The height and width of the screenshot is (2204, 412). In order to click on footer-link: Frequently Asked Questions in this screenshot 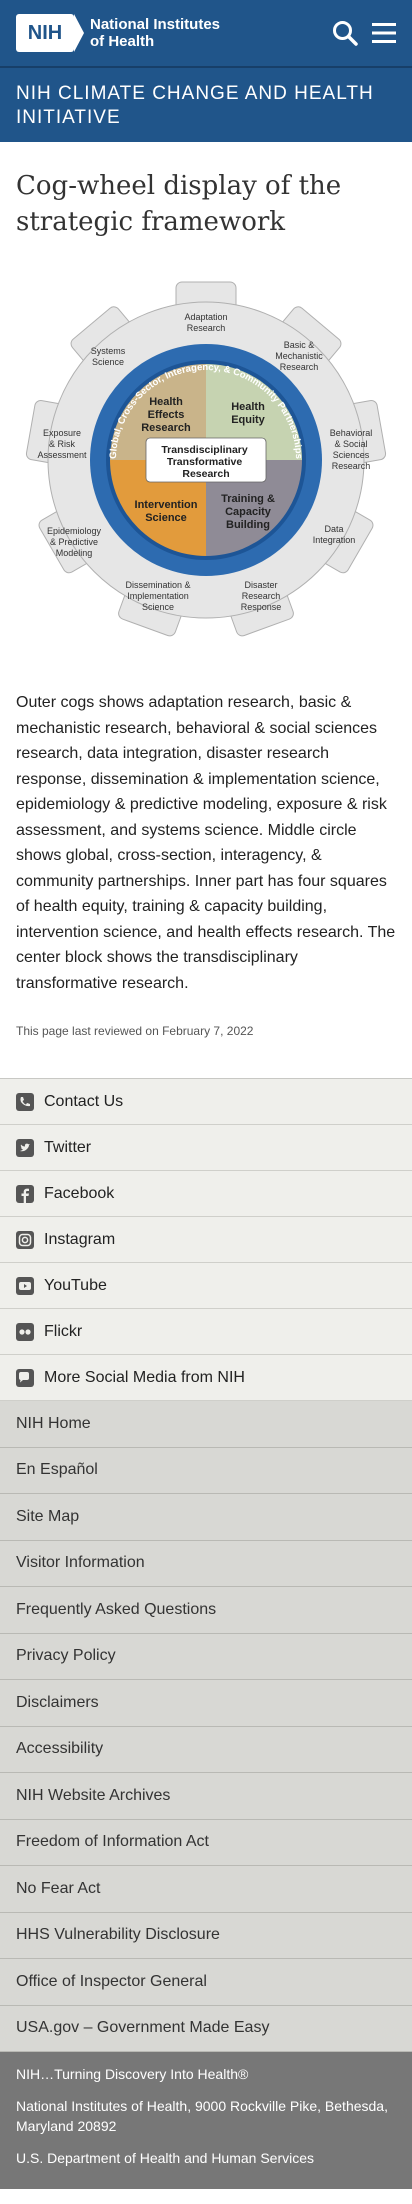, I will do `click(206, 1610)`.